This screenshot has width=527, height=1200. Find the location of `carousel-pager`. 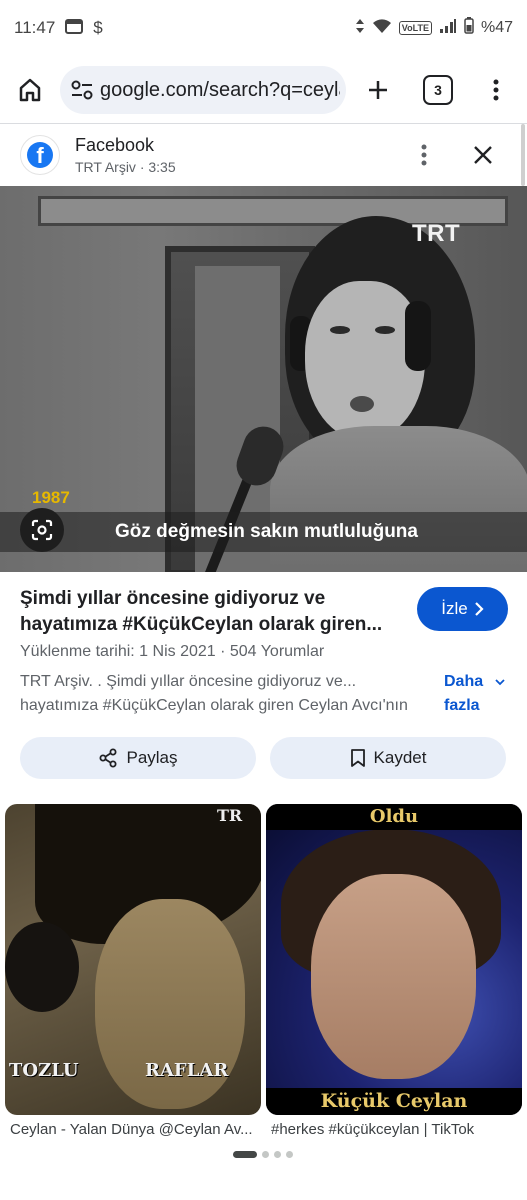

carousel-pager is located at coordinates (263, 1154).